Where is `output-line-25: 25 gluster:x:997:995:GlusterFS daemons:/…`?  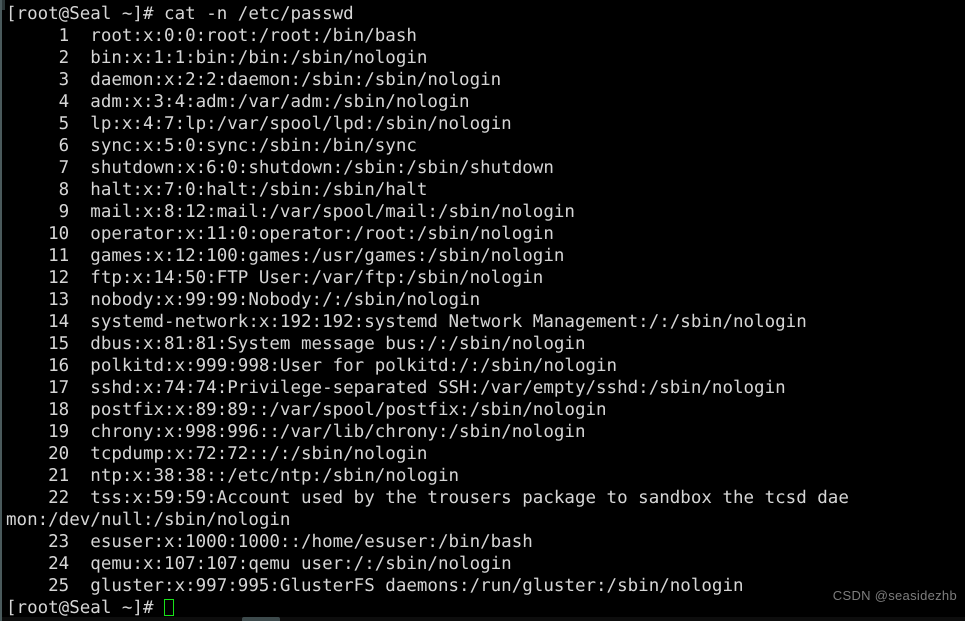 output-line-25: 25 gluster:x:997:995:GlusterFS daemons:/… is located at coordinates (375, 586).